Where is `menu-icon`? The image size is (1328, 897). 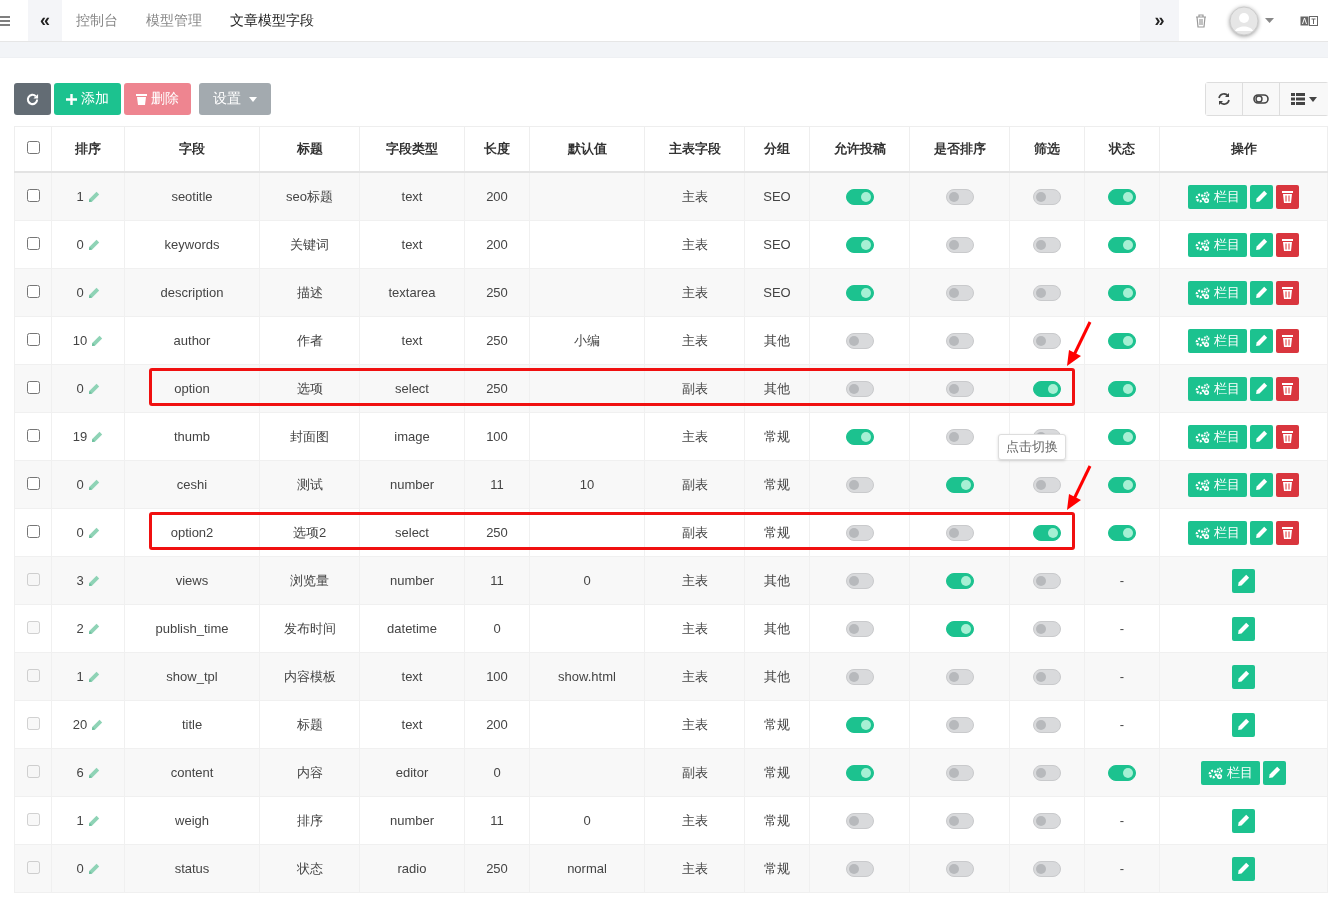 menu-icon is located at coordinates (5, 20).